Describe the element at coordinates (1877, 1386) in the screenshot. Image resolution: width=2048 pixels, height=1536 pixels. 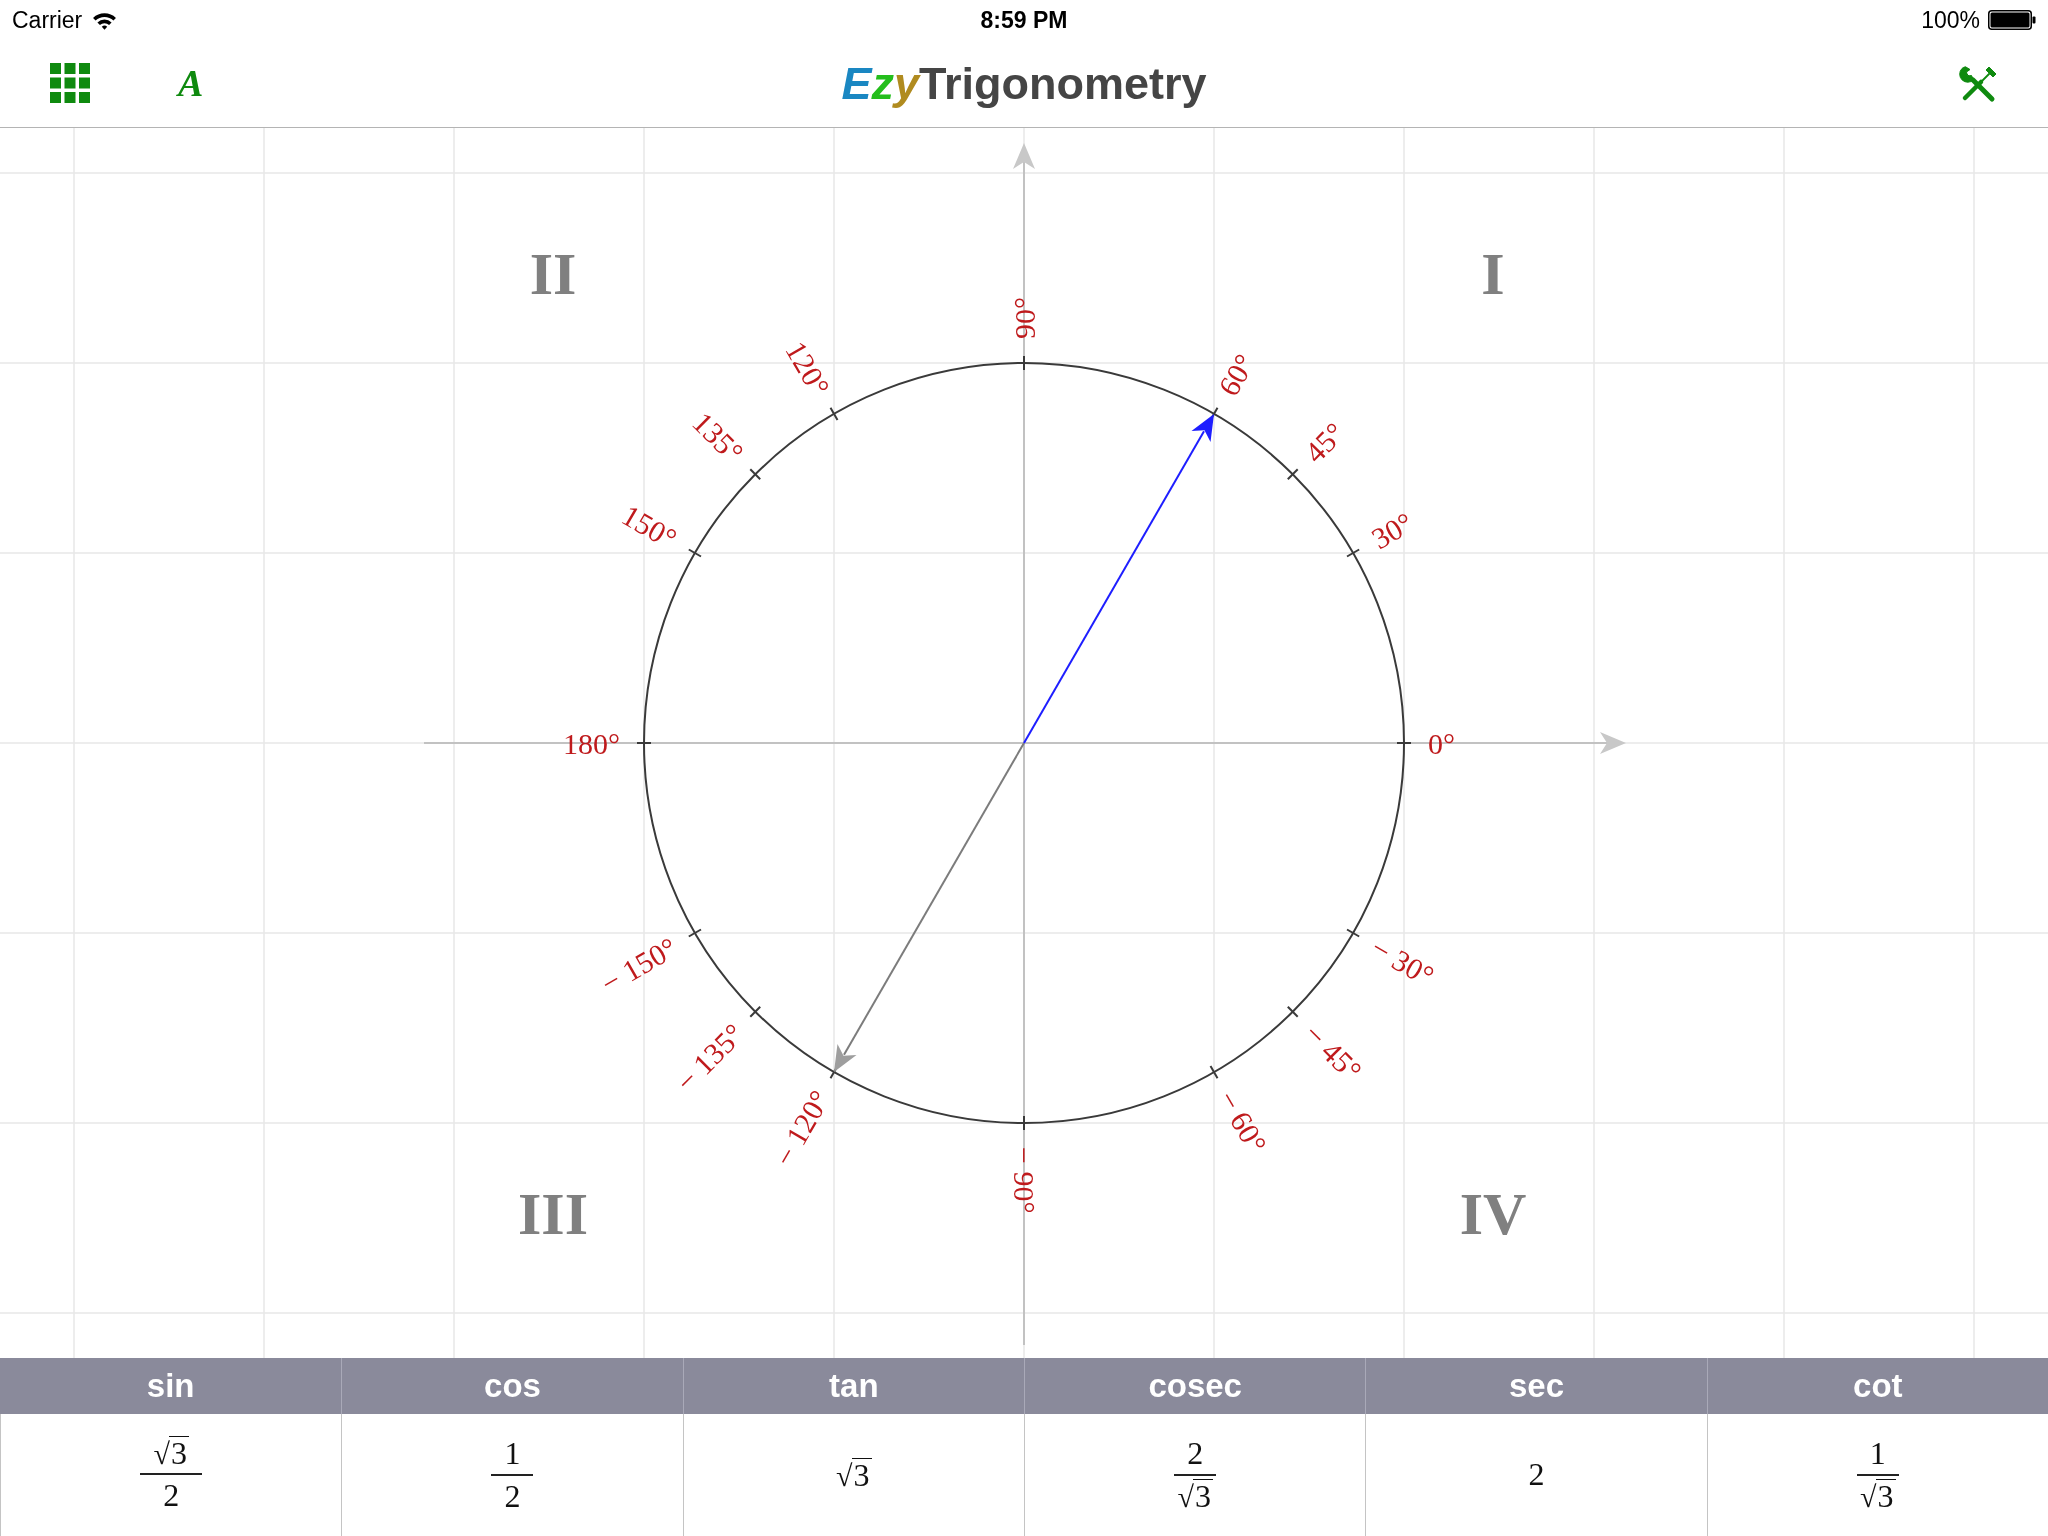
I see `column-header: cot` at that location.